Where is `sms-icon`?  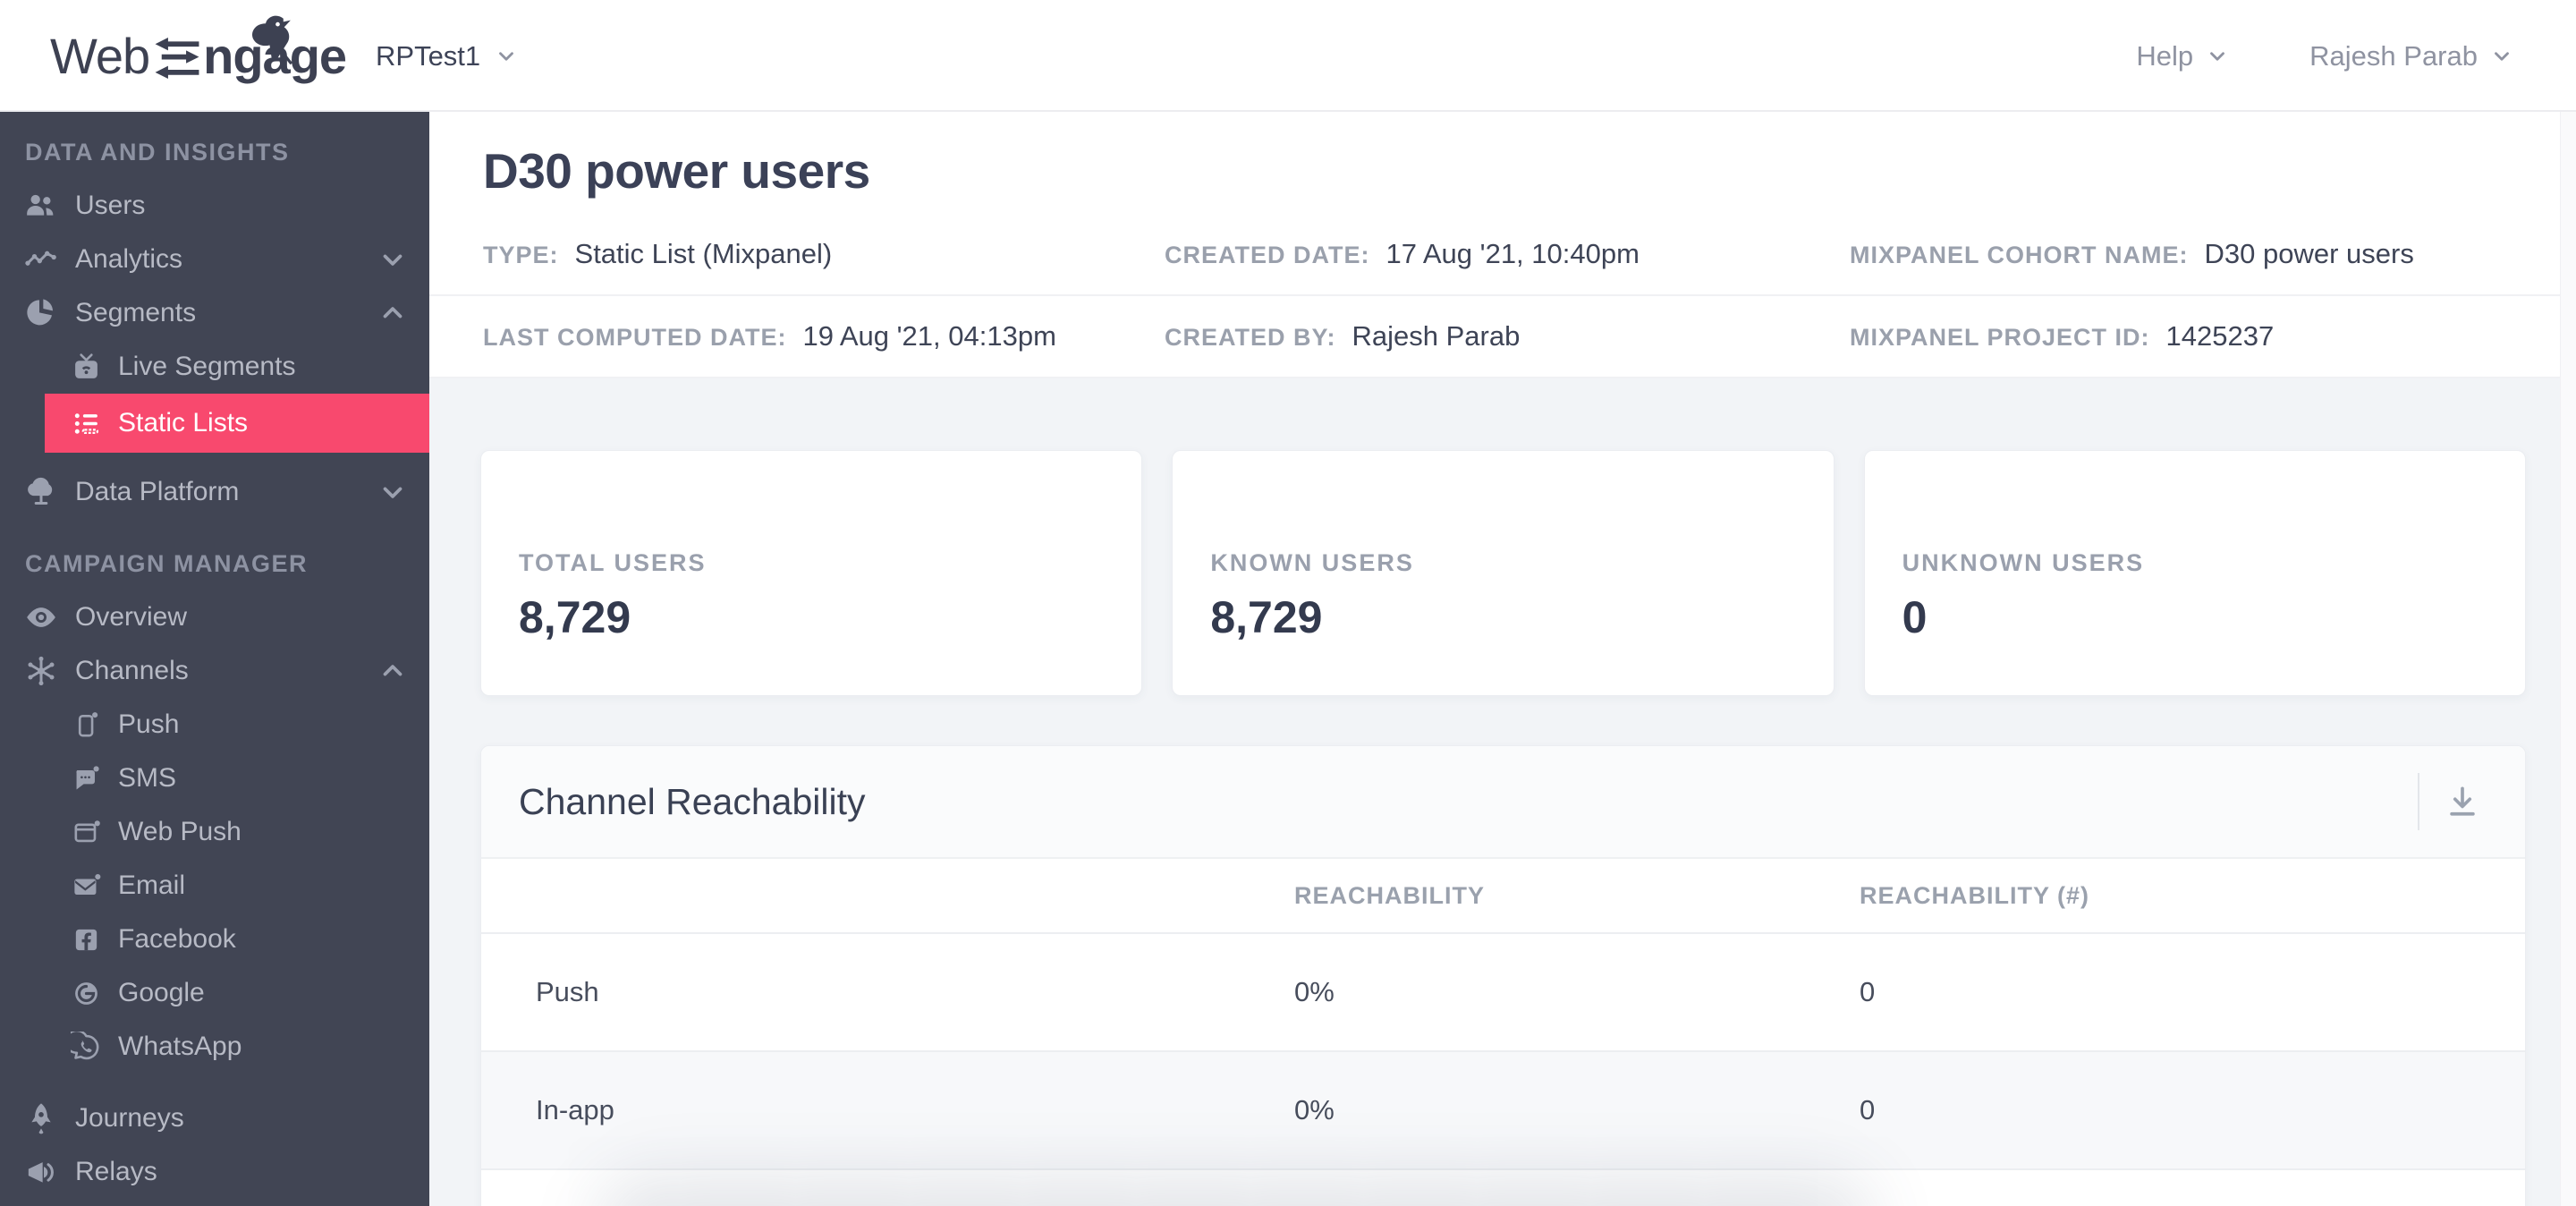 sms-icon is located at coordinates (86, 778).